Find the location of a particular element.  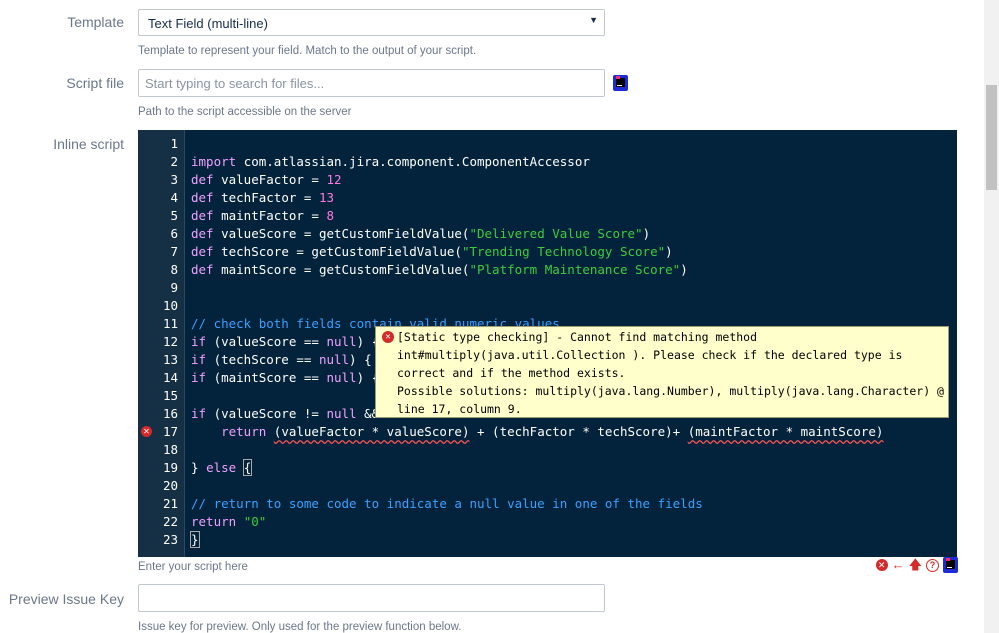

arrow-up-icon: 🡅 is located at coordinates (915, 565).